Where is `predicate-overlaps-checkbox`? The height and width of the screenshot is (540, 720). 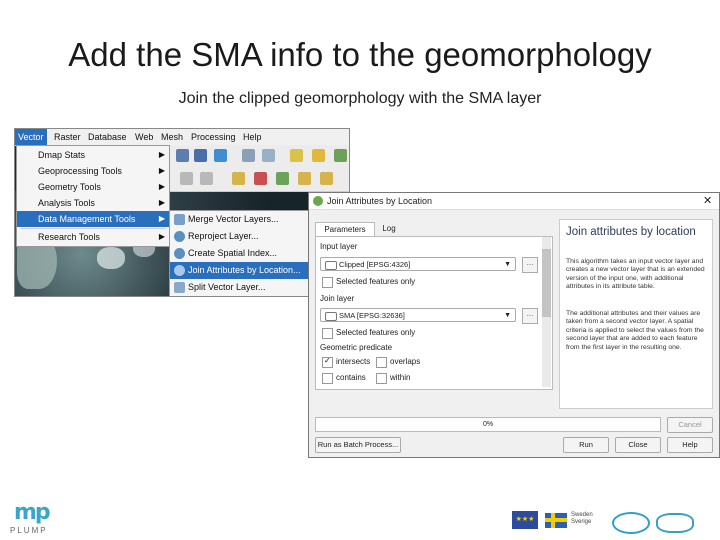
predicate-overlaps-checkbox is located at coordinates (381, 362).